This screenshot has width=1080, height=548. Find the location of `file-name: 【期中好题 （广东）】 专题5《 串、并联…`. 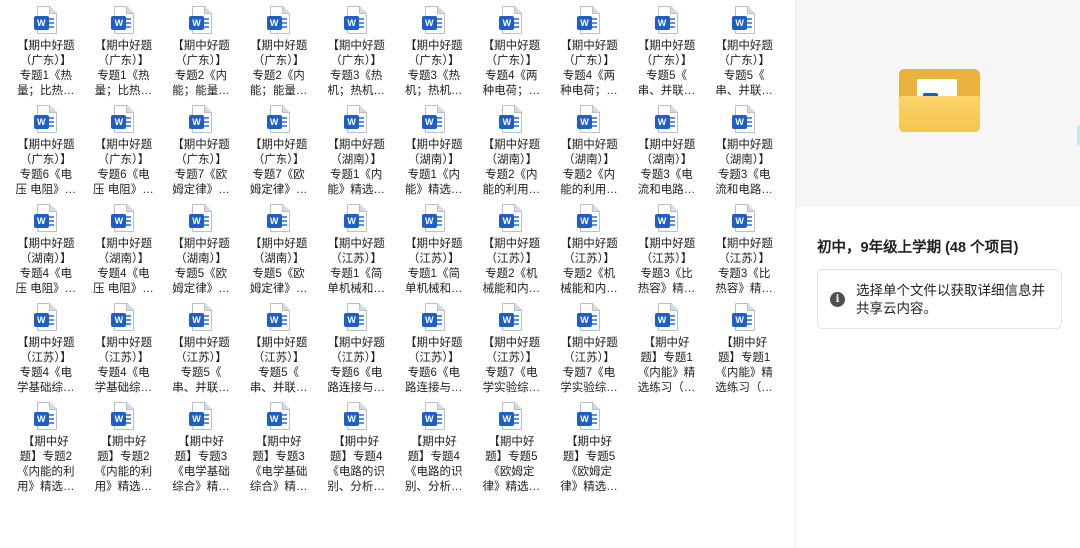

file-name: 【期中好题 （广东）】 专题5《 串、并联… is located at coordinates (666, 68).